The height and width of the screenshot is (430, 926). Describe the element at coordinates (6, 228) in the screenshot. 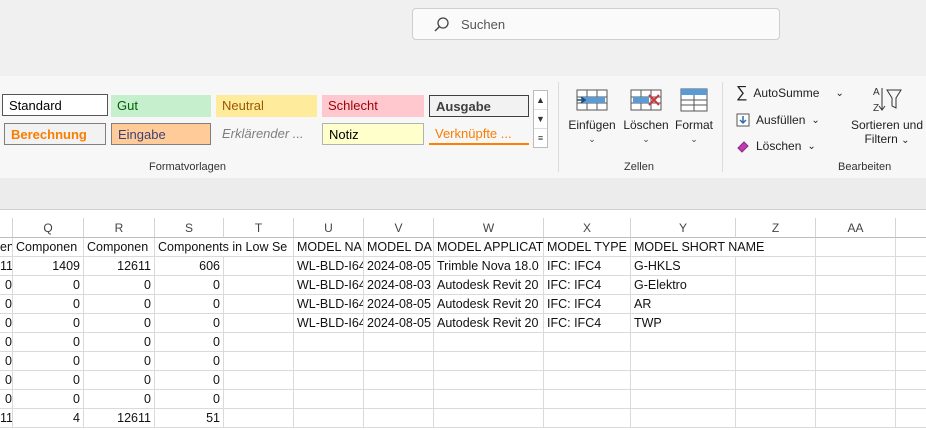

I see `column-header-p` at that location.